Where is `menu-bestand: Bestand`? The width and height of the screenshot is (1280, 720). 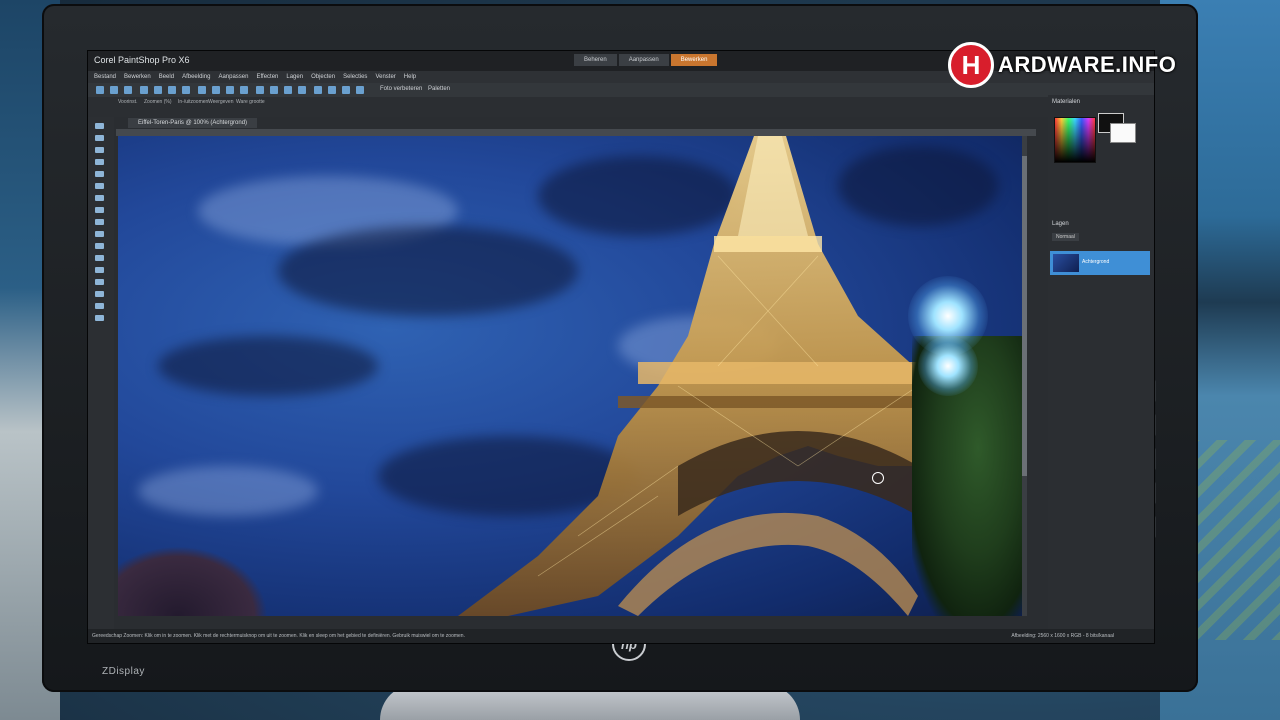 menu-bestand: Bestand is located at coordinates (105, 77).